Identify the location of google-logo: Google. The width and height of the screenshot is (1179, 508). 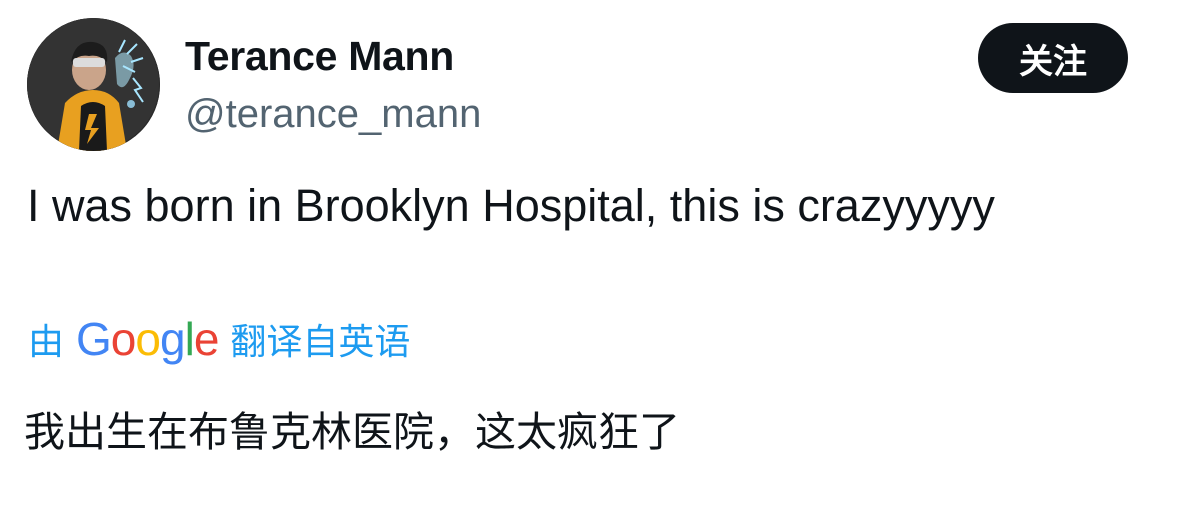
(148, 339).